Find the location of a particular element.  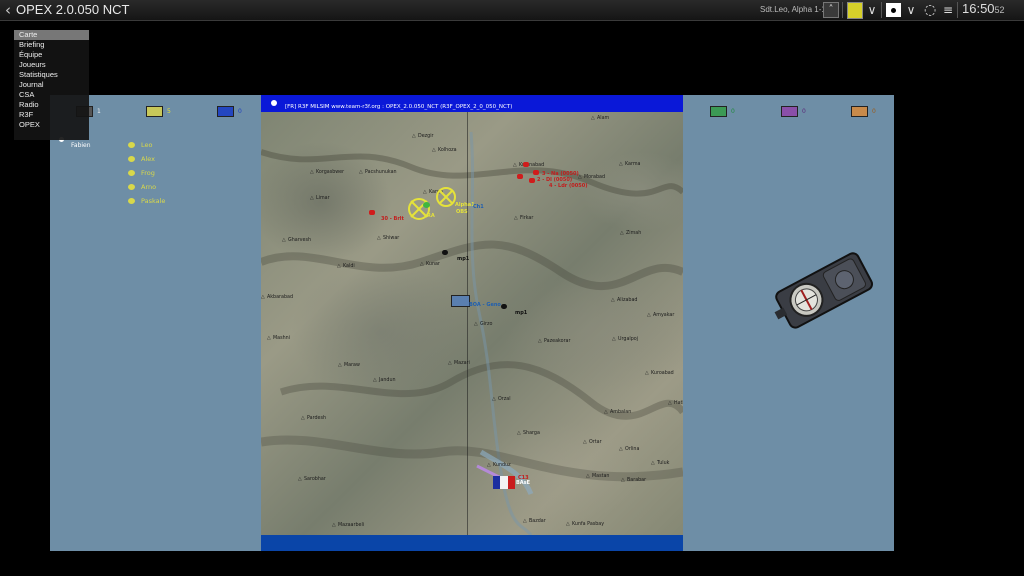

place-name: Maraw is located at coordinates (352, 365).